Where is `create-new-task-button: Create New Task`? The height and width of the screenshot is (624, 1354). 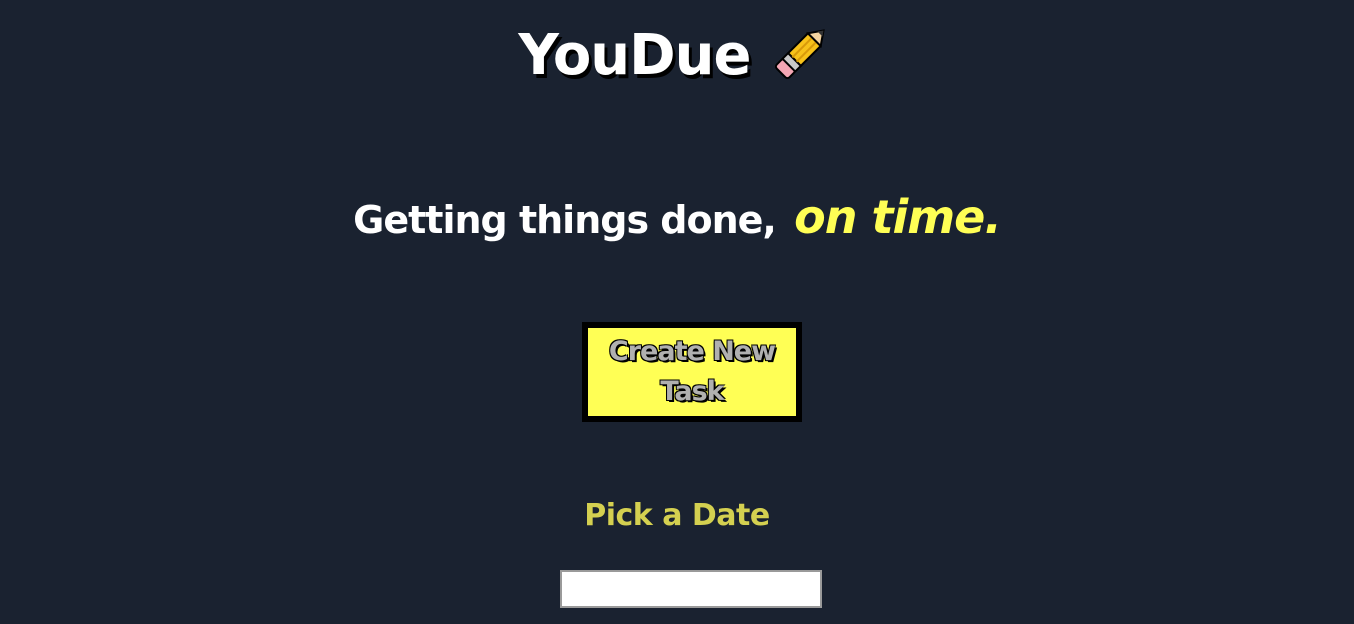 create-new-task-button: Create New Task is located at coordinates (692, 372).